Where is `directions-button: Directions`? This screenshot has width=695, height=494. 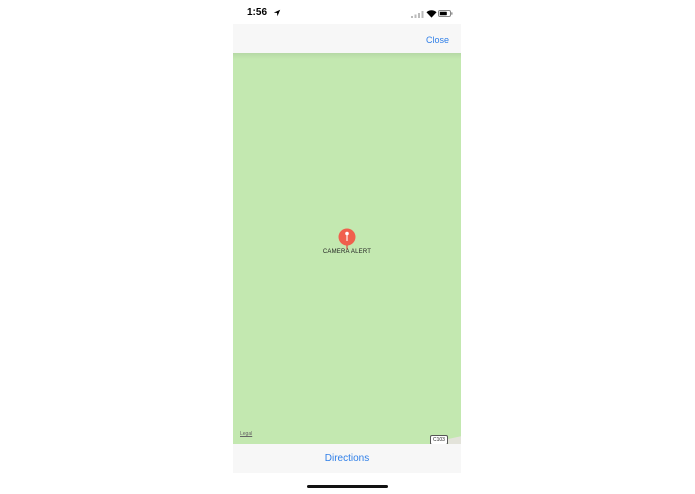
directions-button: Directions is located at coordinates (347, 458).